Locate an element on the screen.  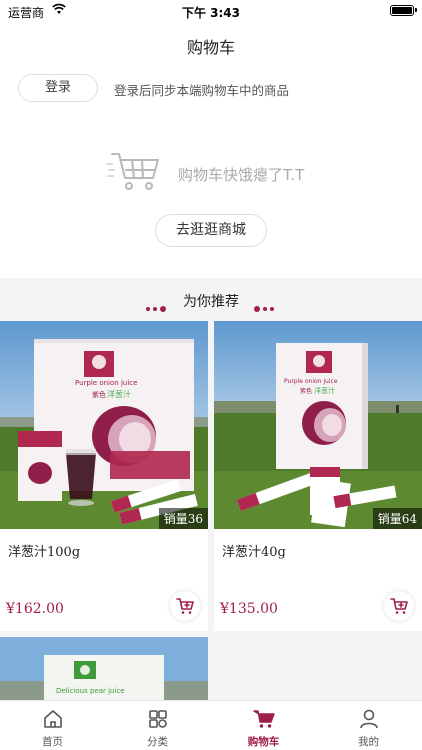
nav-bar: 购物车 is located at coordinates (211, 45).